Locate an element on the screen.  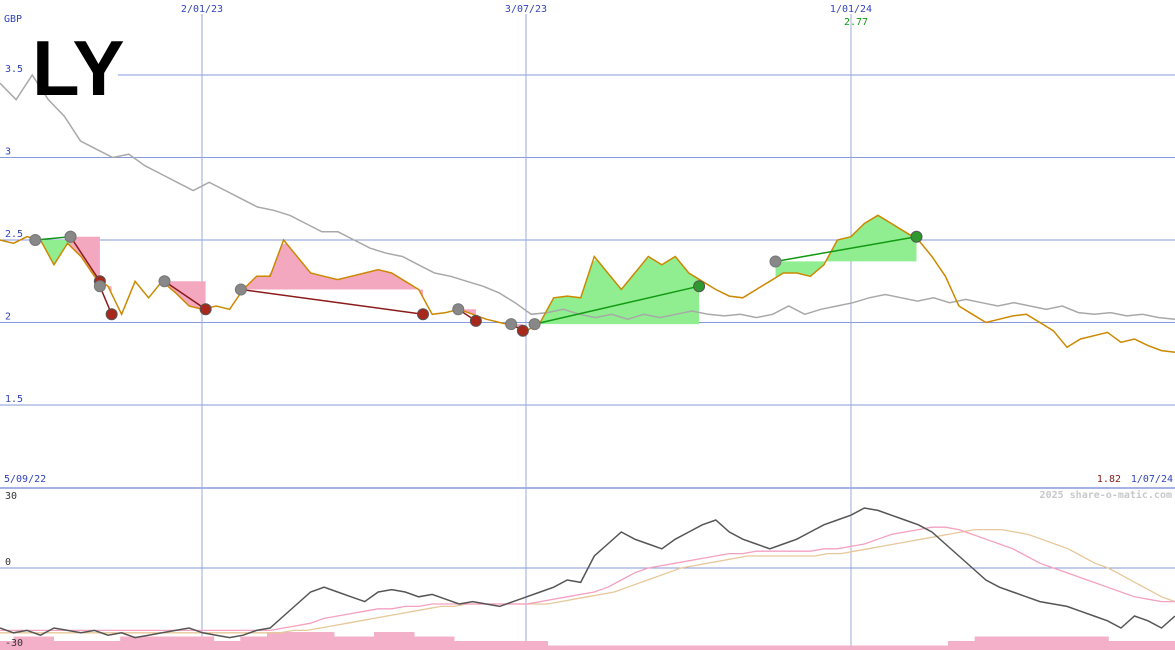
osc-tick-label: 30 is located at coordinates (11, 496).